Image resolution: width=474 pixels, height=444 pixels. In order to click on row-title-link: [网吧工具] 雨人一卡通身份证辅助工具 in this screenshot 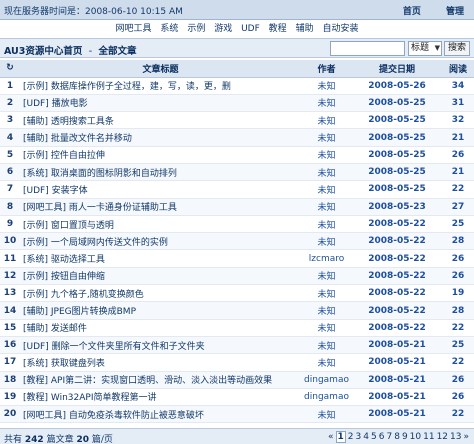, I will do `click(160, 207)`.